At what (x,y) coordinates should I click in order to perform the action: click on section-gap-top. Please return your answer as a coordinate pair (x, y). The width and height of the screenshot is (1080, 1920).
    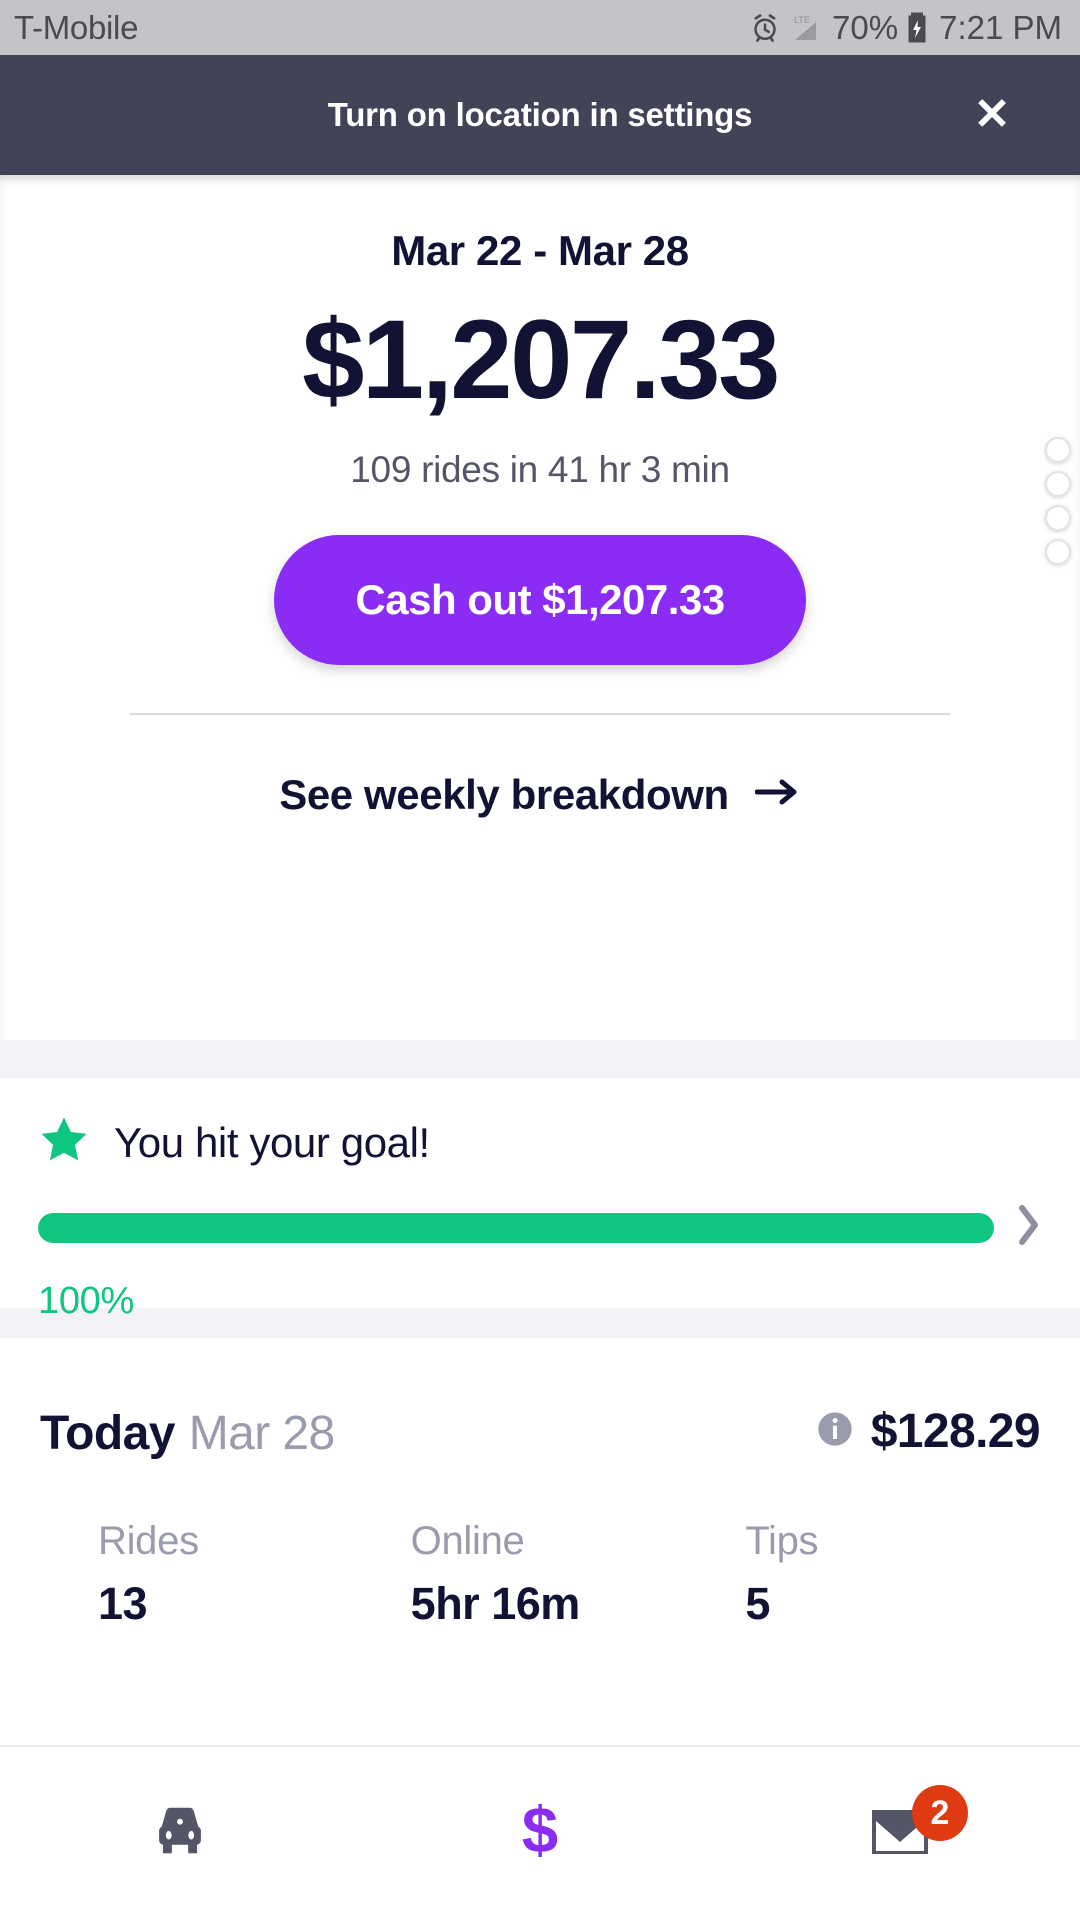
    Looking at the image, I should click on (540, 1059).